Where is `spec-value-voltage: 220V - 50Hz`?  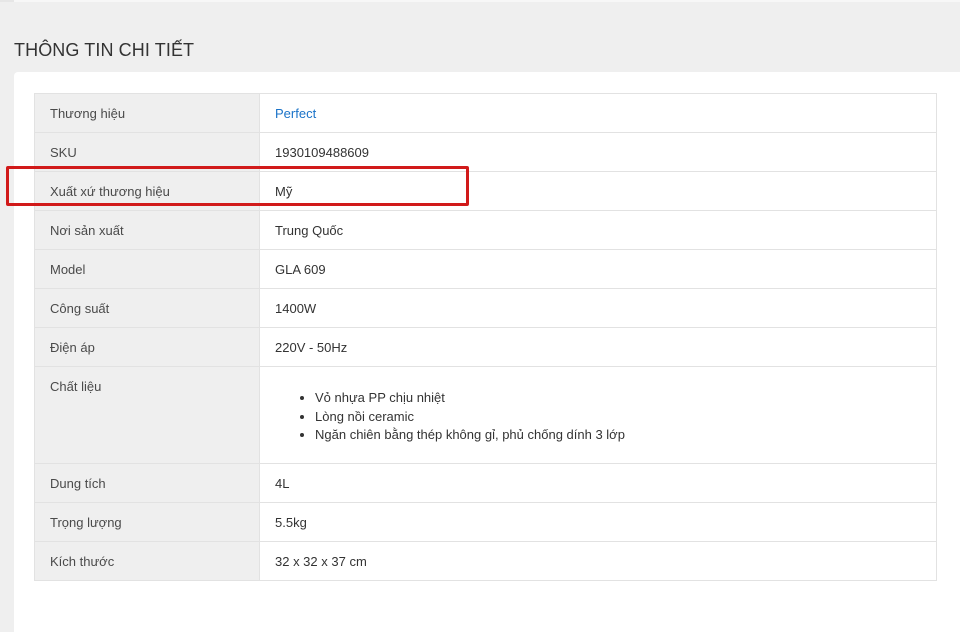
spec-value-voltage: 220V - 50Hz is located at coordinates (598, 347).